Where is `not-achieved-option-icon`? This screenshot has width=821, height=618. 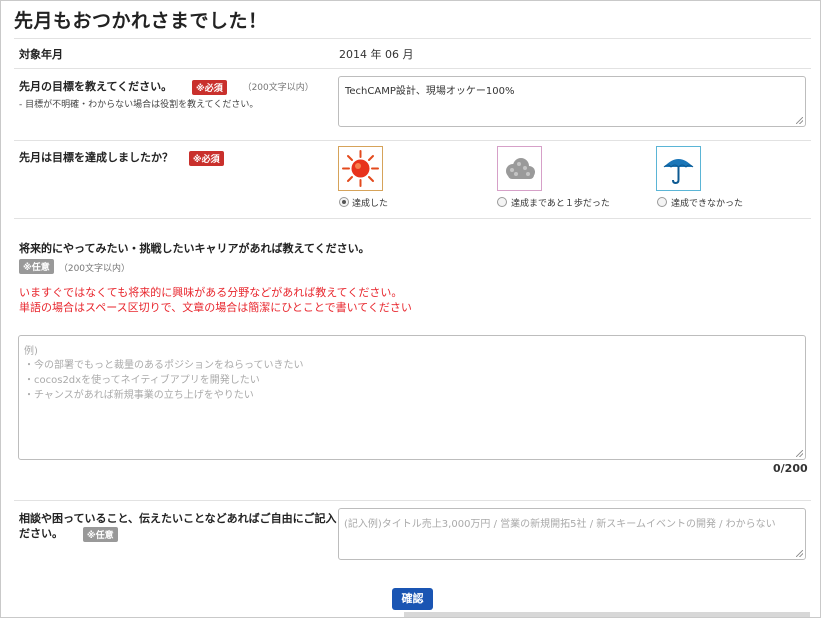 not-achieved-option-icon is located at coordinates (678, 168).